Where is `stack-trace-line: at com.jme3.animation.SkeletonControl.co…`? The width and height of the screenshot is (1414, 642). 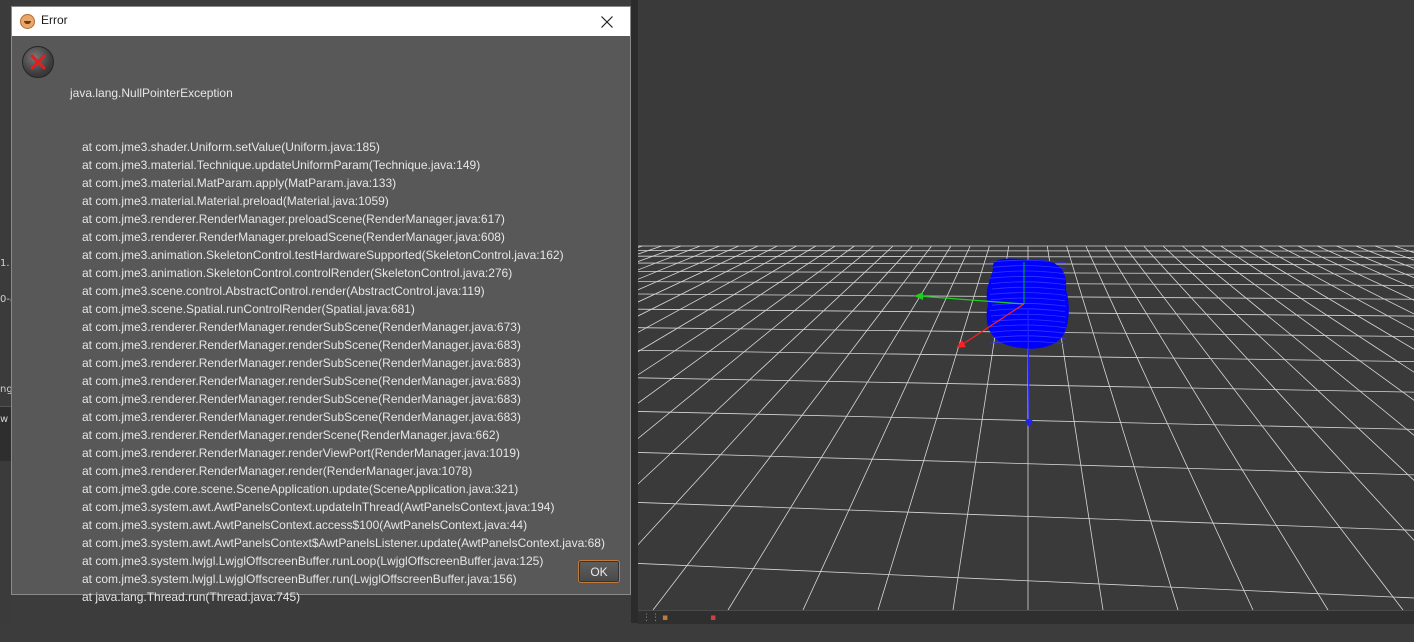 stack-trace-line: at com.jme3.animation.SkeletonControl.co… is located at coordinates (348, 273).